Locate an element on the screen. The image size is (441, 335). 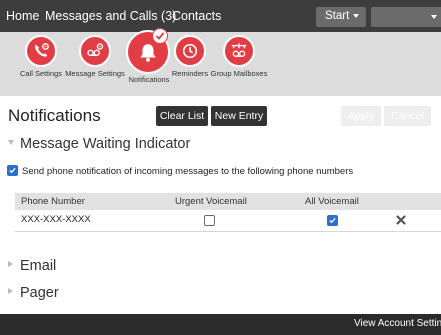
email-header-label: Email is located at coordinates (38, 266).